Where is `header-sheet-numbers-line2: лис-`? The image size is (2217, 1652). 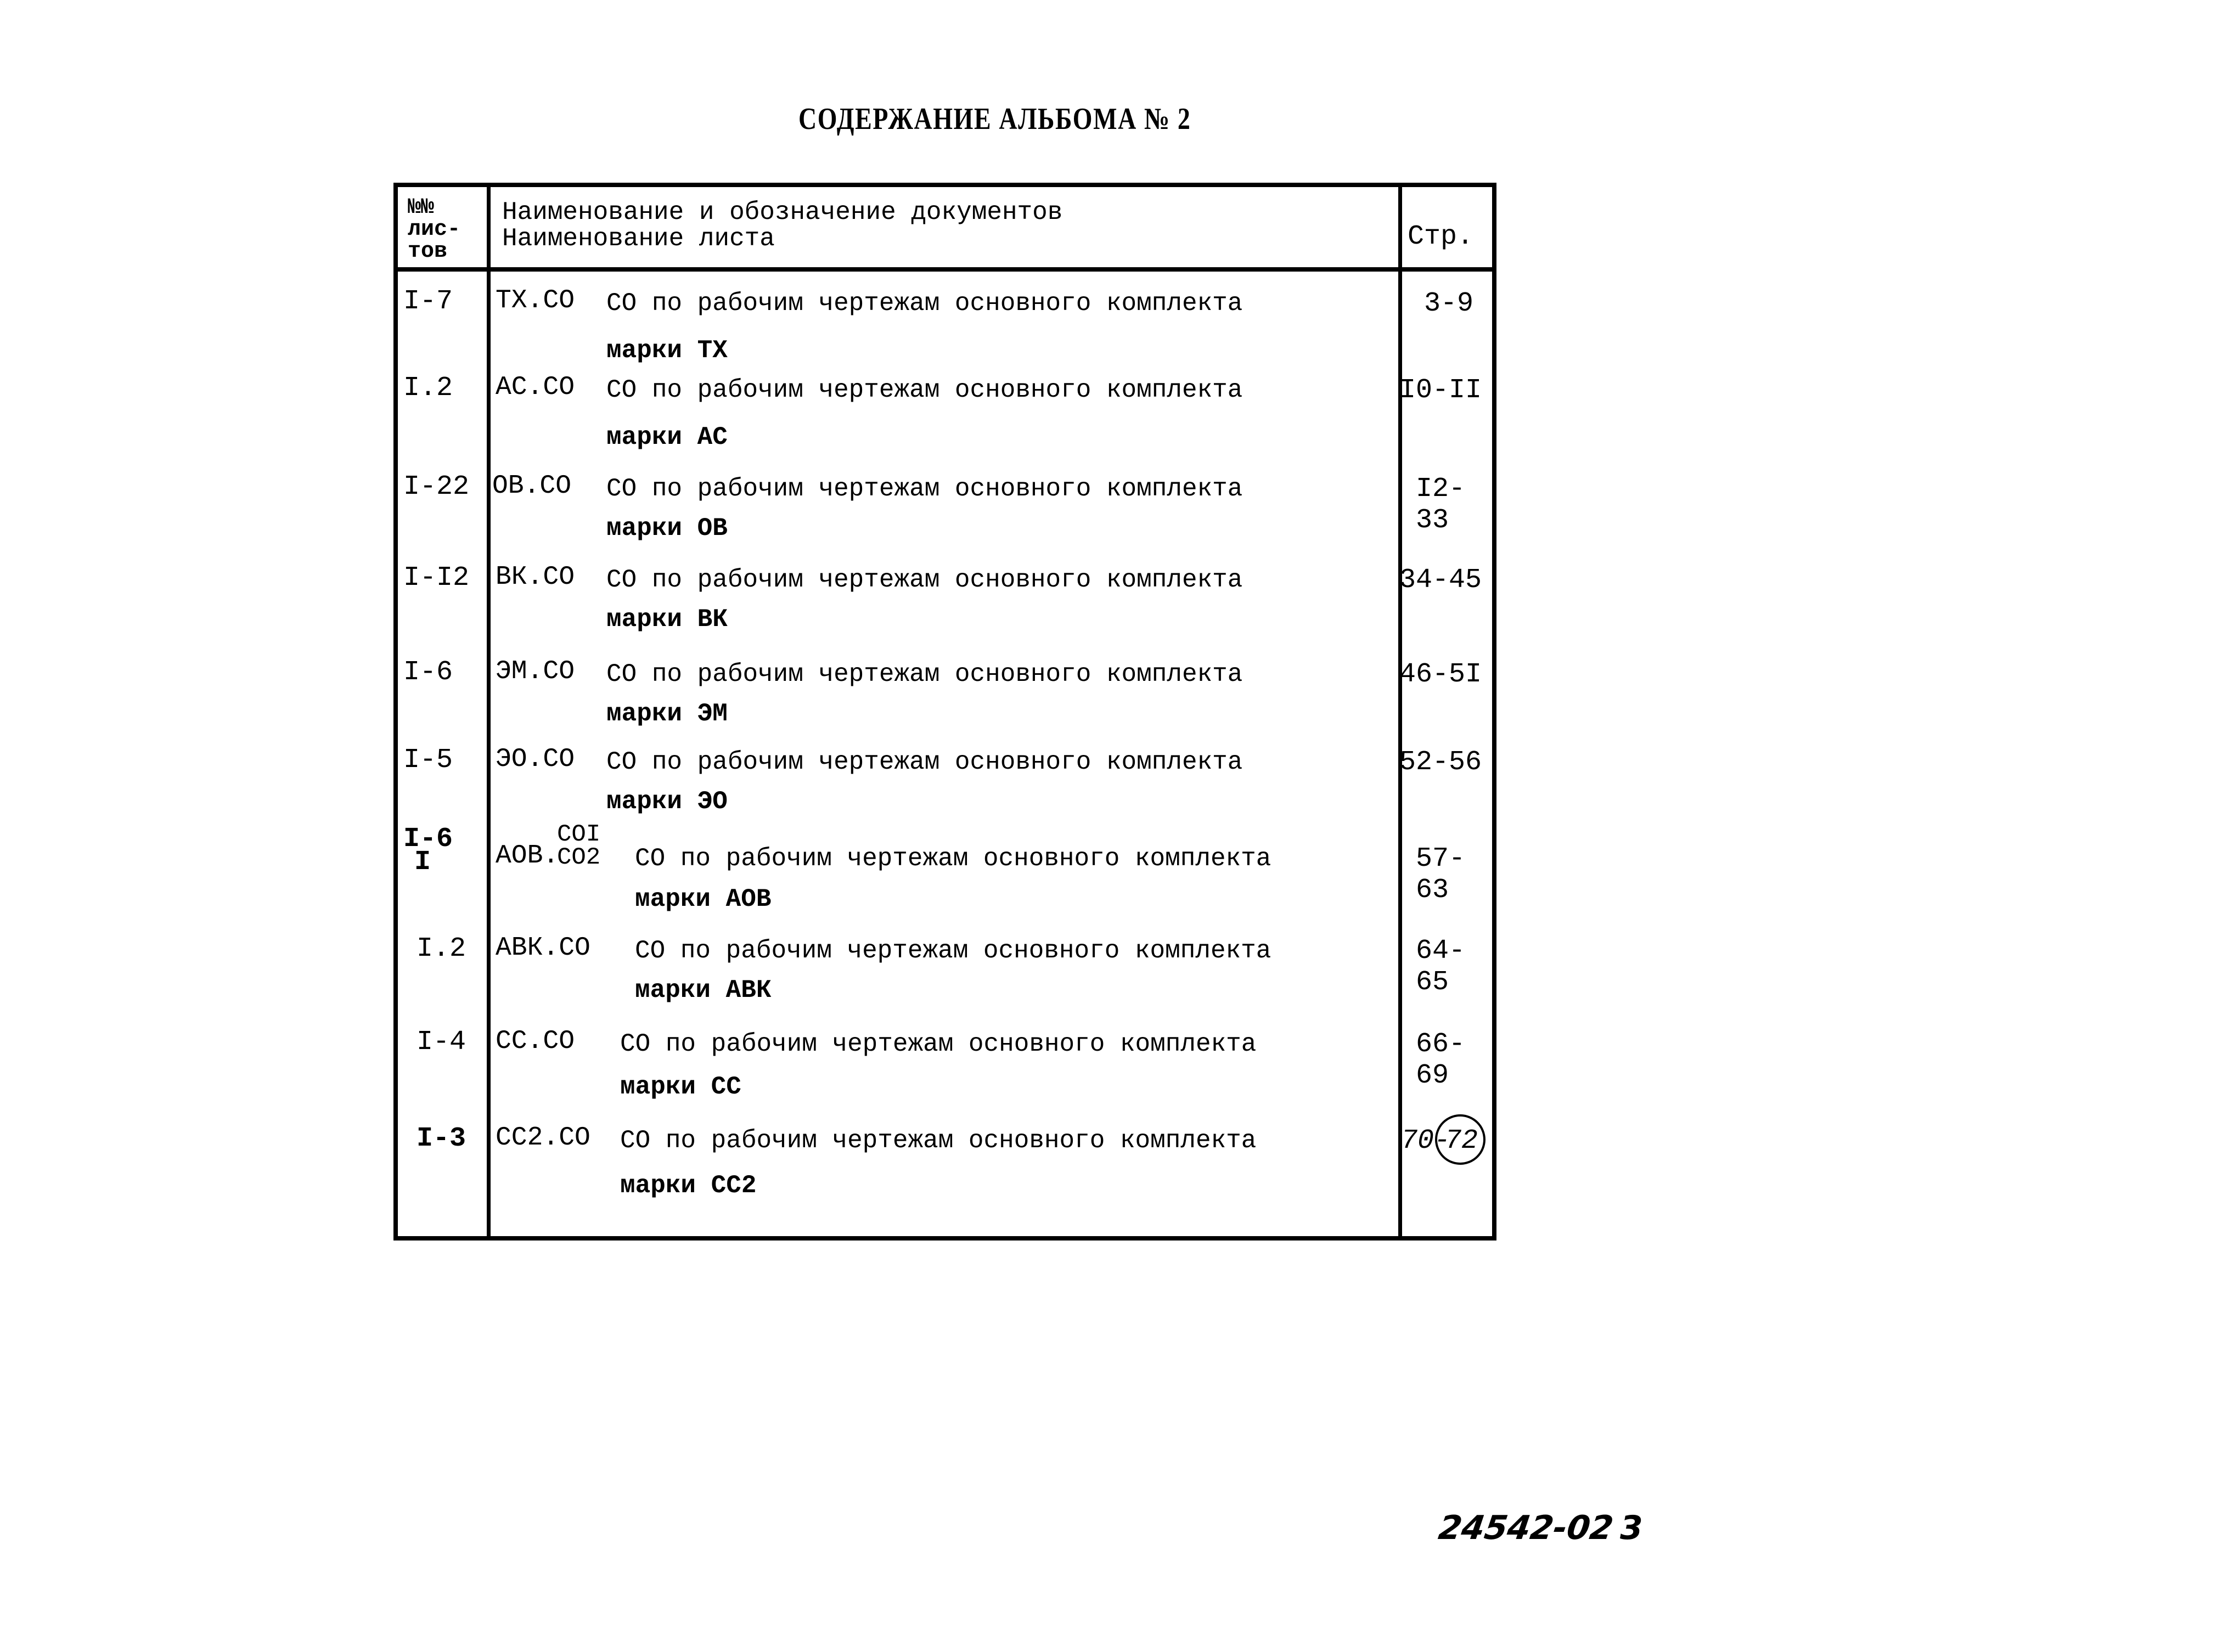 header-sheet-numbers-line2: лис- is located at coordinates (435, 229).